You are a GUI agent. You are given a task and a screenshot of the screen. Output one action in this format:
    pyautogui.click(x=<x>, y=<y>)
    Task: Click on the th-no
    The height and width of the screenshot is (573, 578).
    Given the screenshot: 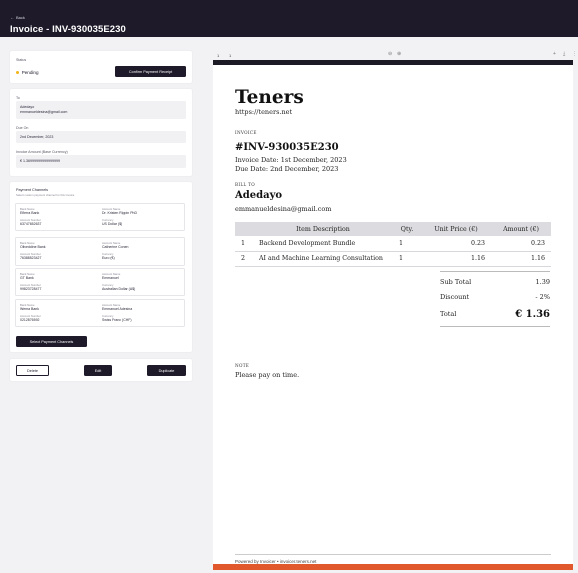 What is the action you would take?
    pyautogui.click(x=244, y=229)
    